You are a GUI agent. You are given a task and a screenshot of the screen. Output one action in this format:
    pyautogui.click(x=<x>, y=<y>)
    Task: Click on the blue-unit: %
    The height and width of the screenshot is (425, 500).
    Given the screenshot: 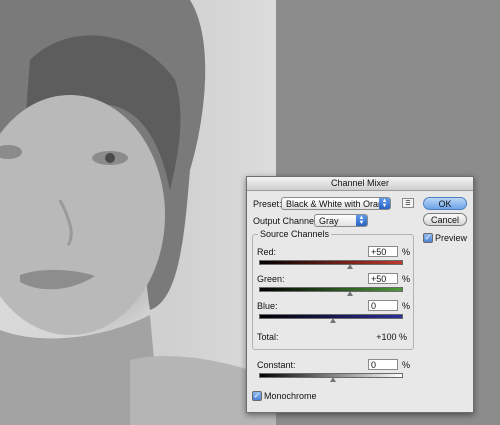 What is the action you would take?
    pyautogui.click(x=406, y=306)
    